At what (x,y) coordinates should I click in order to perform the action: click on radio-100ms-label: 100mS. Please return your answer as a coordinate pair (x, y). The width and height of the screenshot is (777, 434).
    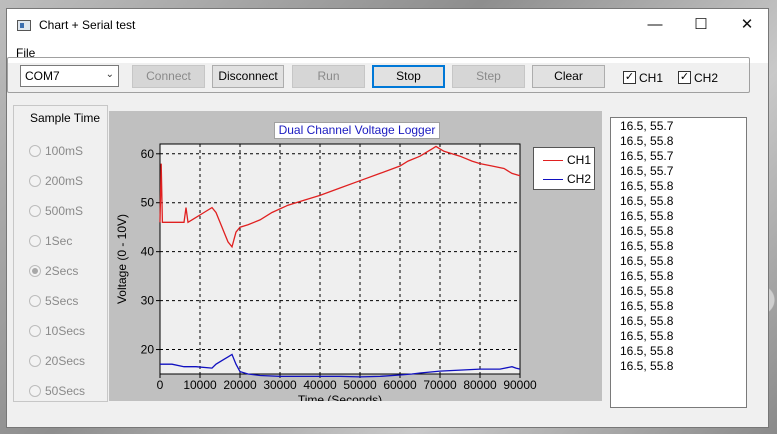
    Looking at the image, I should click on (64, 151).